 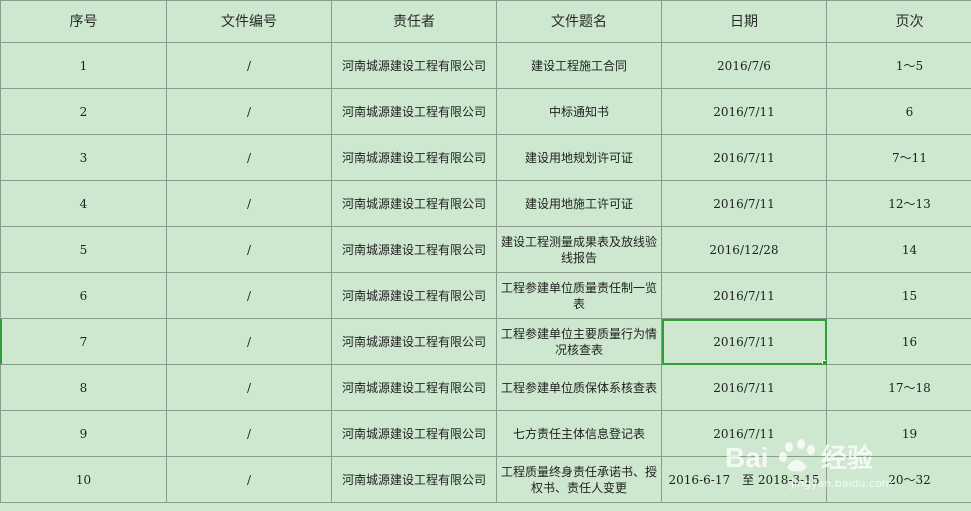 What do you see at coordinates (83, 433) in the screenshot?
I see `cell-no: 9` at bounding box center [83, 433].